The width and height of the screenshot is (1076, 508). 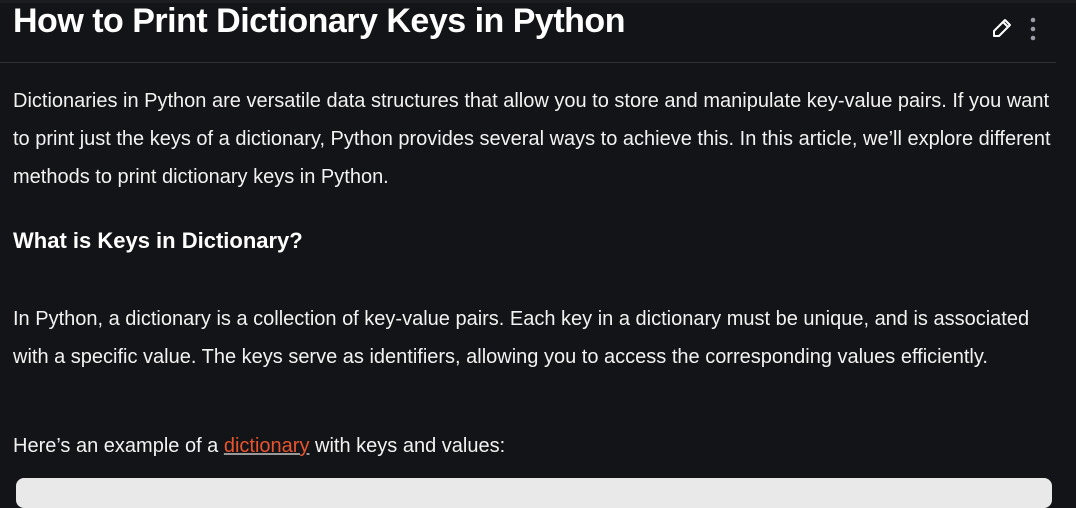 I want to click on page-title: How to Print Dictionary Keys in Python, so click(x=319, y=21).